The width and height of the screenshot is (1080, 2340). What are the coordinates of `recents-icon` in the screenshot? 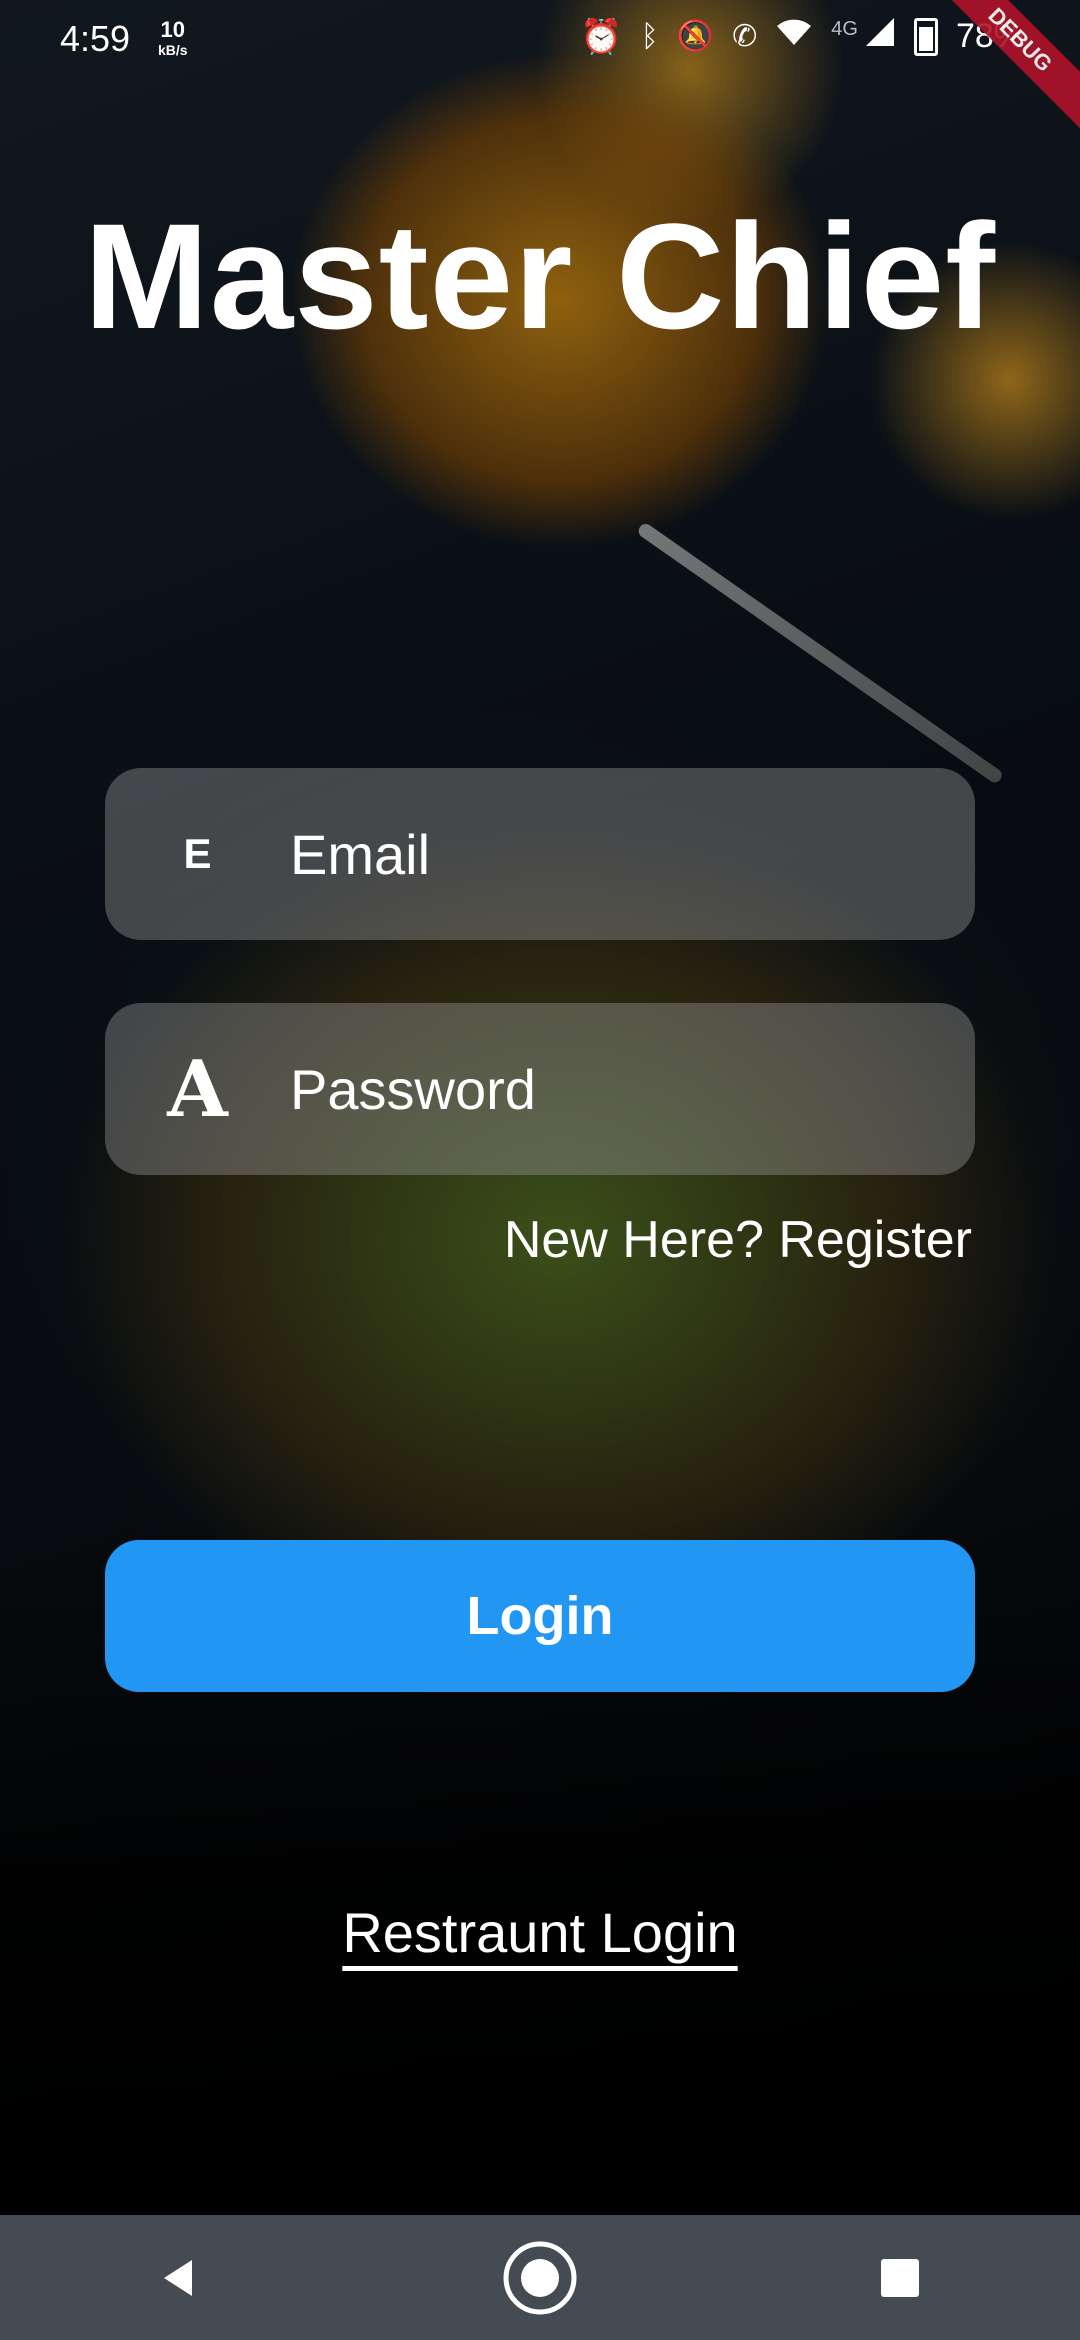 It's located at (900, 2278).